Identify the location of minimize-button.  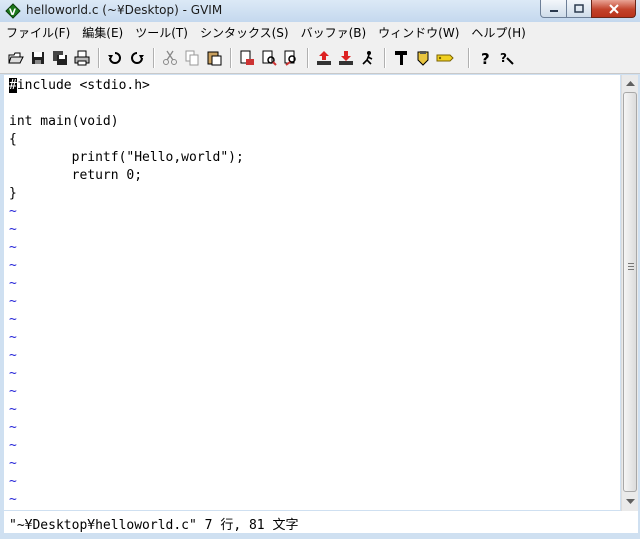
(553, 9).